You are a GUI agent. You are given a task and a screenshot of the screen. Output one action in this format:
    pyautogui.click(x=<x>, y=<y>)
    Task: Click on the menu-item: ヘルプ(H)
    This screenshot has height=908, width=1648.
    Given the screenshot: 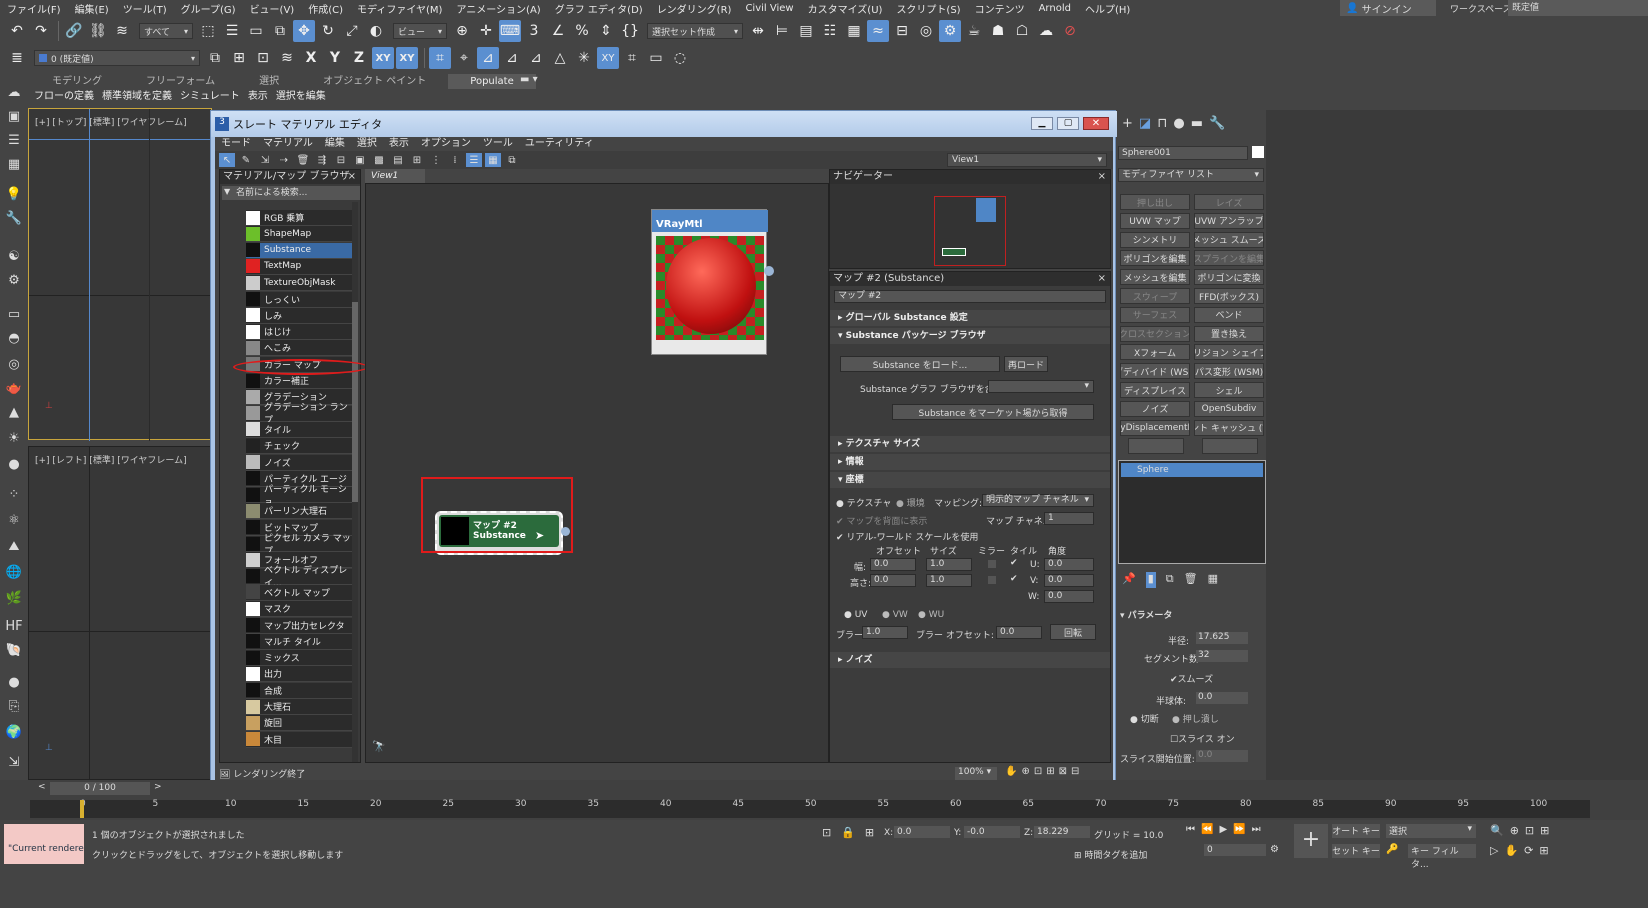 What is the action you would take?
    pyautogui.click(x=1107, y=8)
    